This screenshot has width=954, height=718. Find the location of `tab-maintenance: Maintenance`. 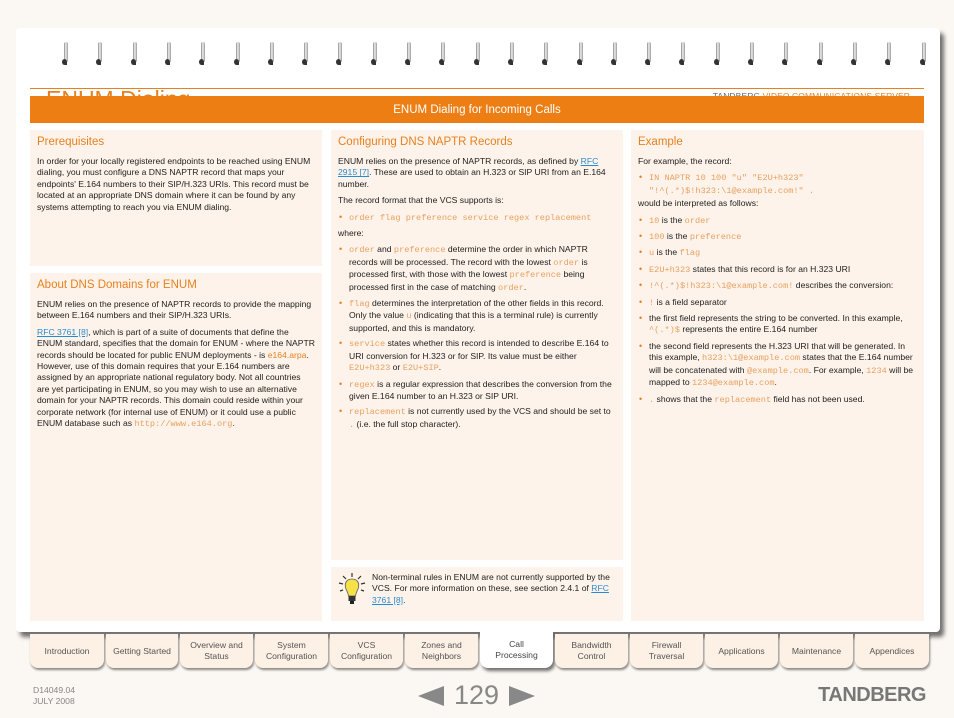

tab-maintenance: Maintenance is located at coordinates (816, 651).